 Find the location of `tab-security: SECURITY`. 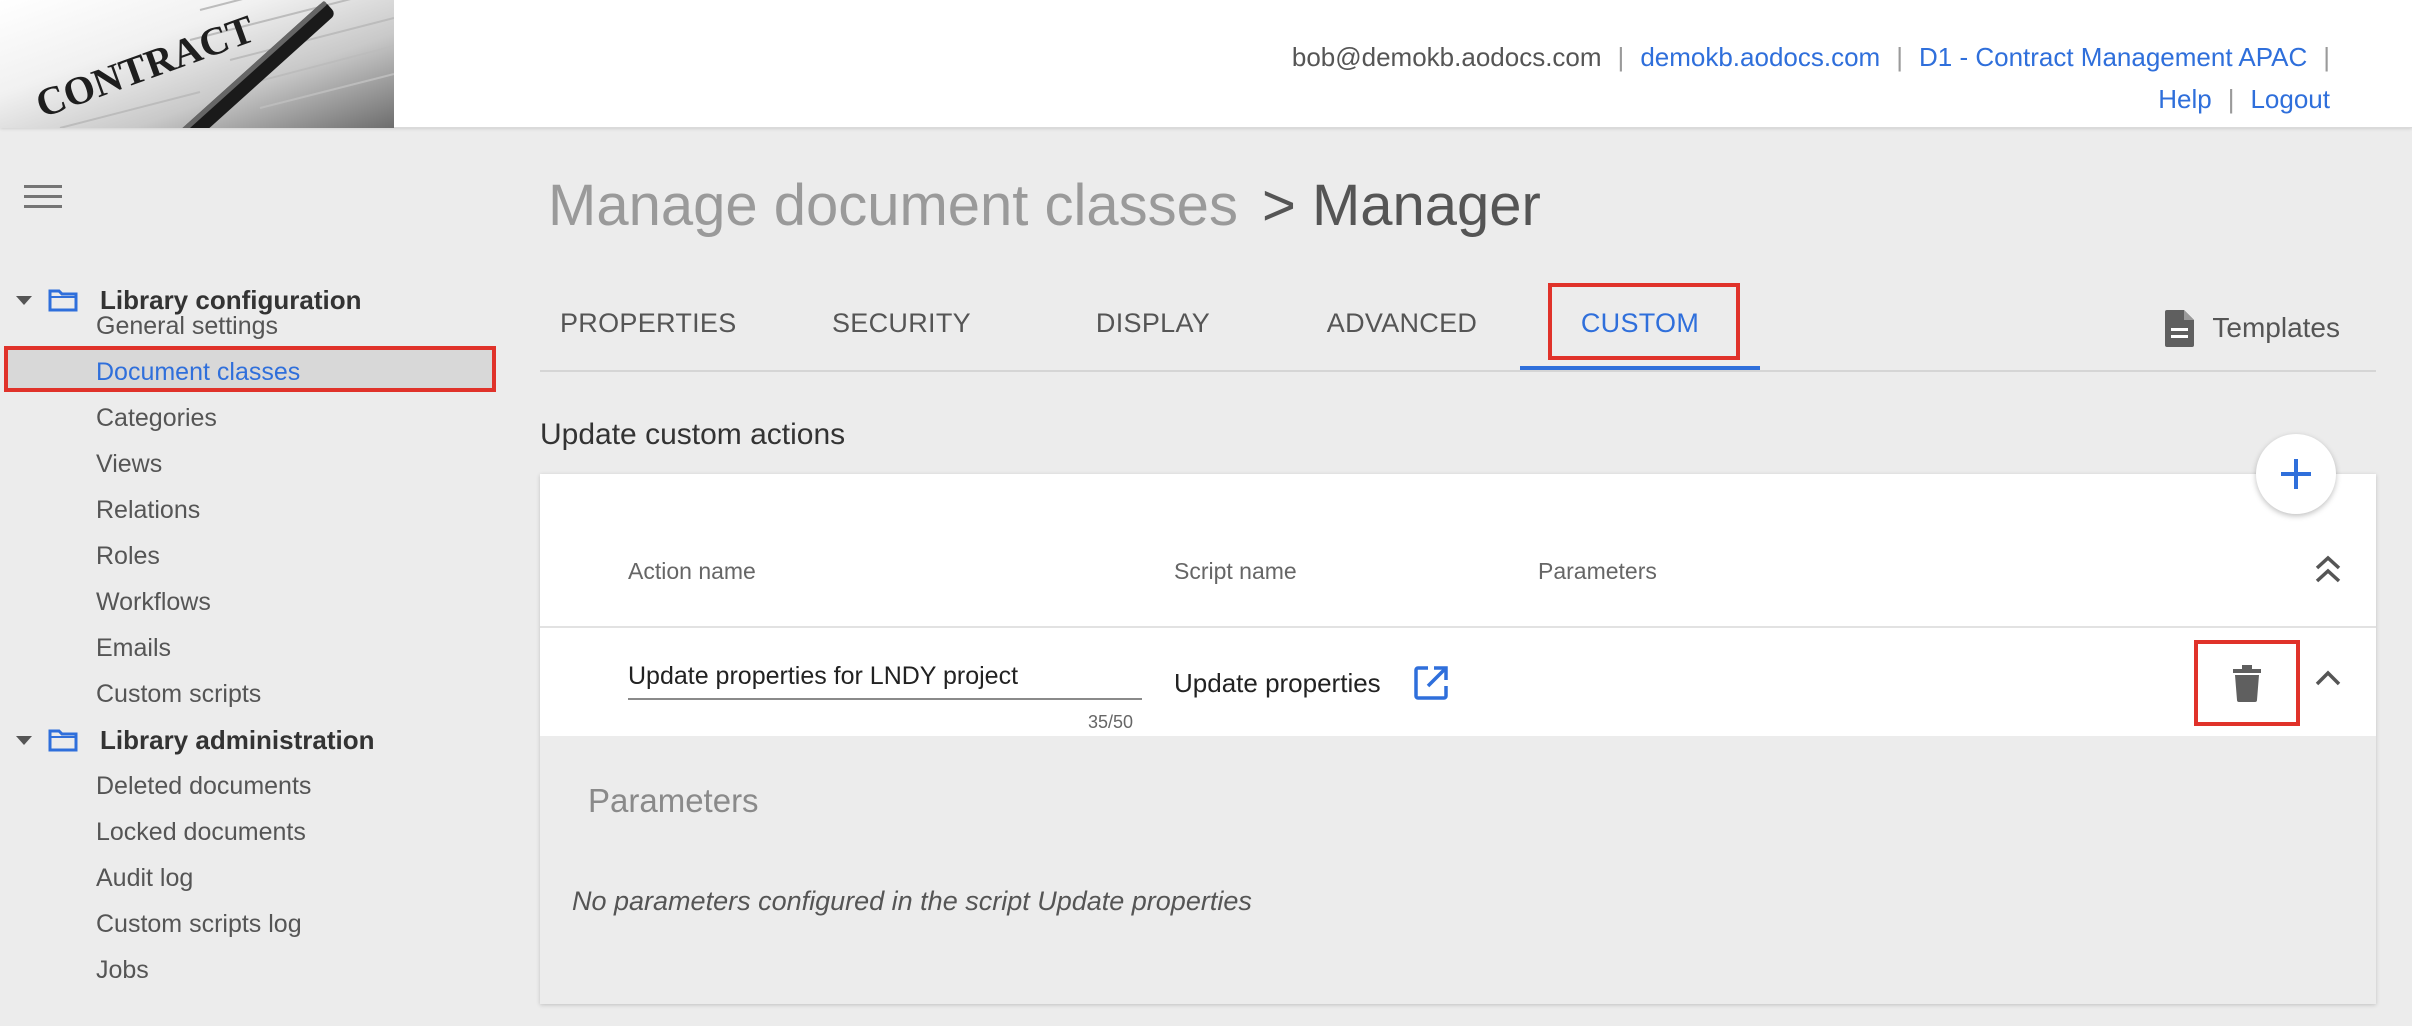

tab-security: SECURITY is located at coordinates (901, 326).